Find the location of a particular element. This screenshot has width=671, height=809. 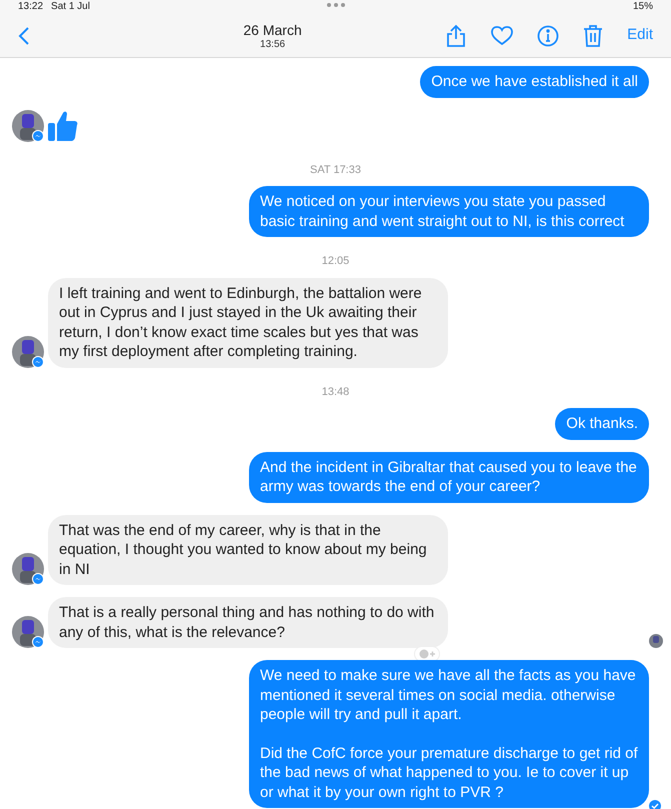

back-button is located at coordinates (24, 36).